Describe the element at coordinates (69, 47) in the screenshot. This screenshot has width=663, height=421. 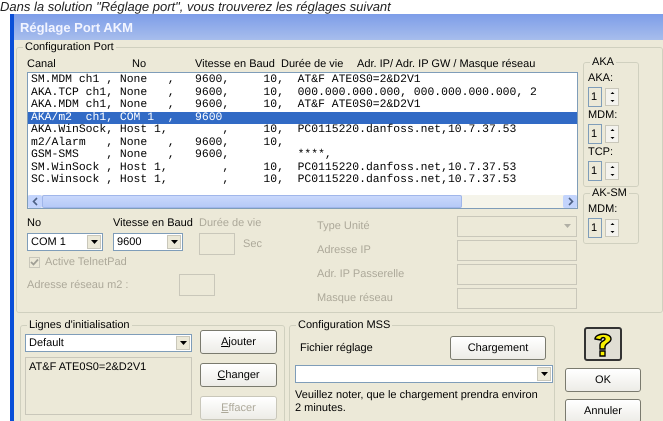
I see `group-title: Configuration Port` at that location.